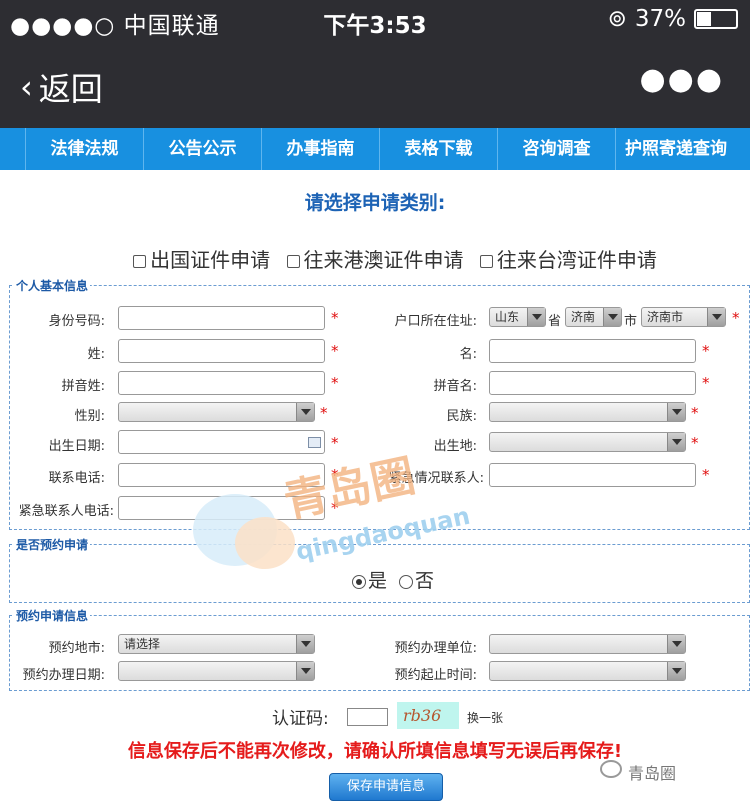 This screenshot has width=750, height=810. Describe the element at coordinates (321, 149) in the screenshot. I see `menu-item-guide: 办事指南` at that location.